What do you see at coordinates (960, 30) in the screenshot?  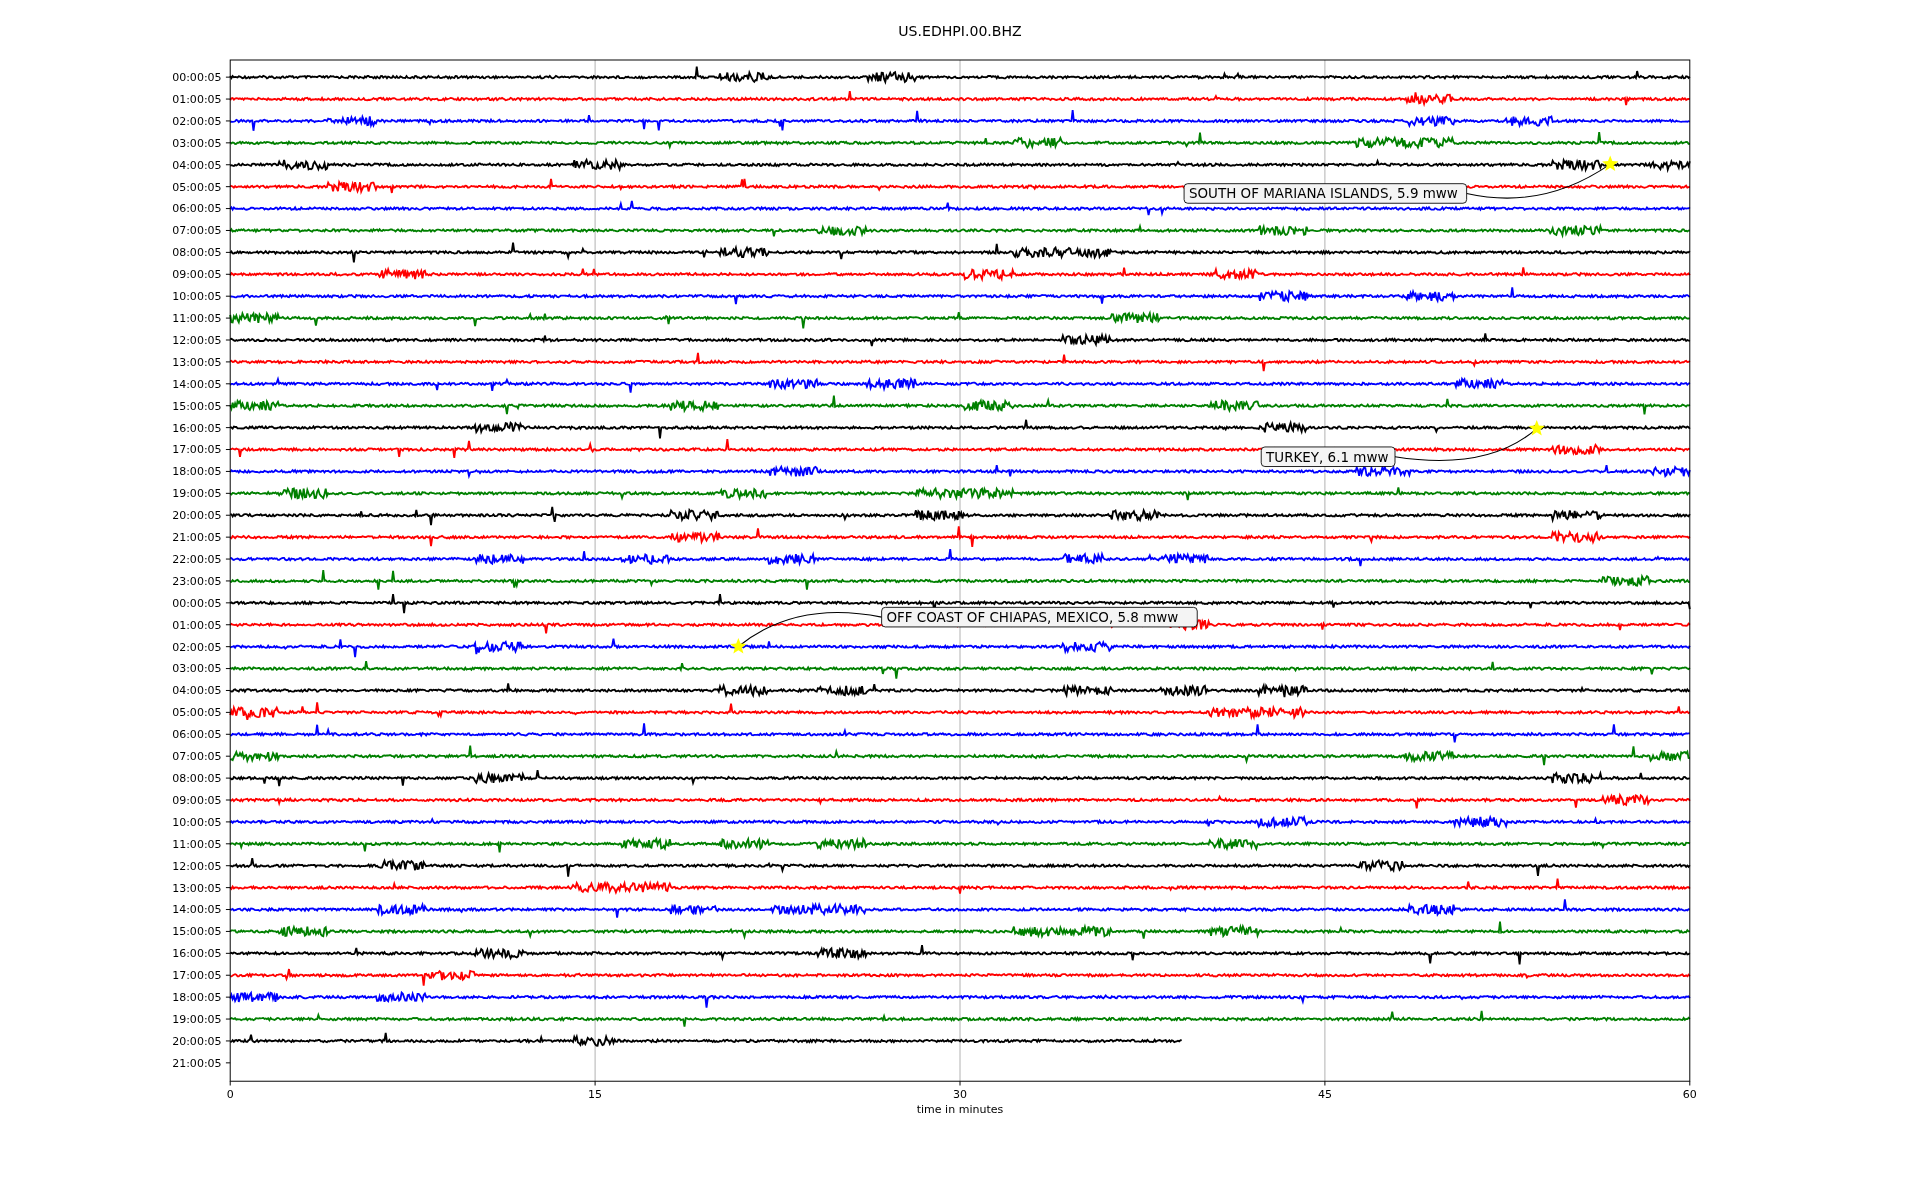 I see `chart-title: US.EDHPI.00.BHZ` at bounding box center [960, 30].